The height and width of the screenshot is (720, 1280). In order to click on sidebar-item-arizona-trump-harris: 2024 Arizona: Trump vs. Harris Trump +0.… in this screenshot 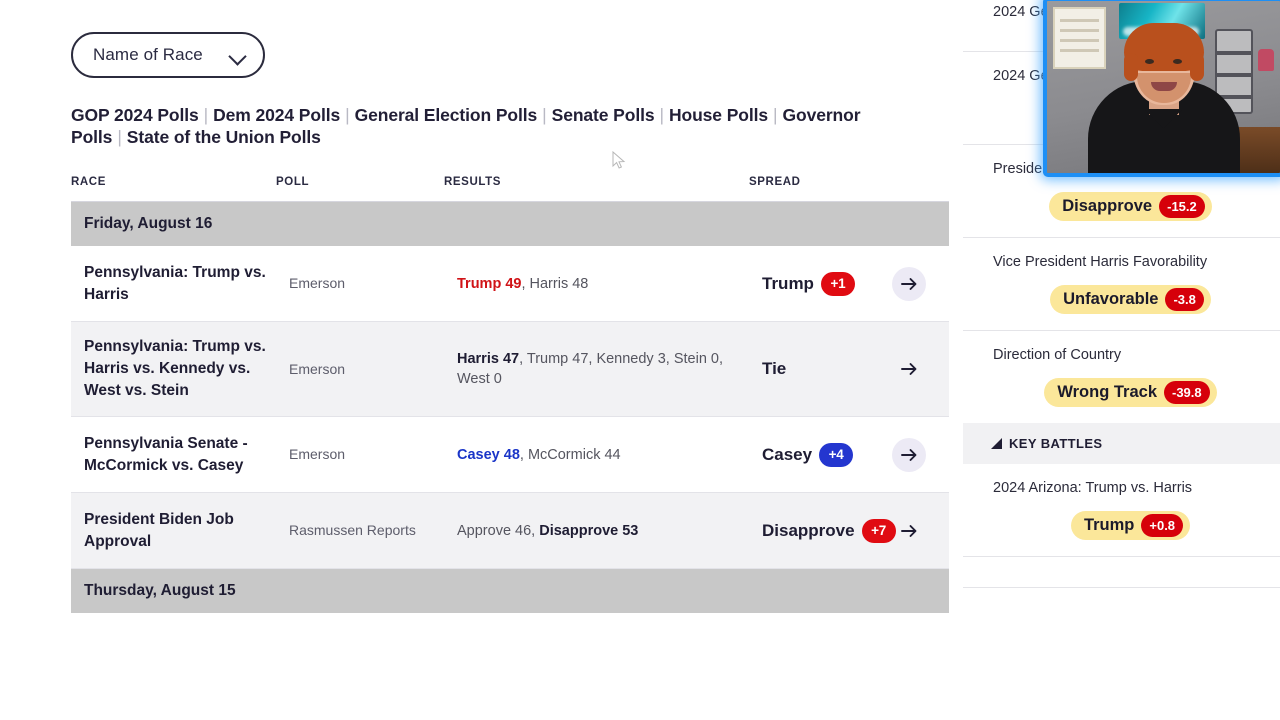, I will do `click(1121, 510)`.